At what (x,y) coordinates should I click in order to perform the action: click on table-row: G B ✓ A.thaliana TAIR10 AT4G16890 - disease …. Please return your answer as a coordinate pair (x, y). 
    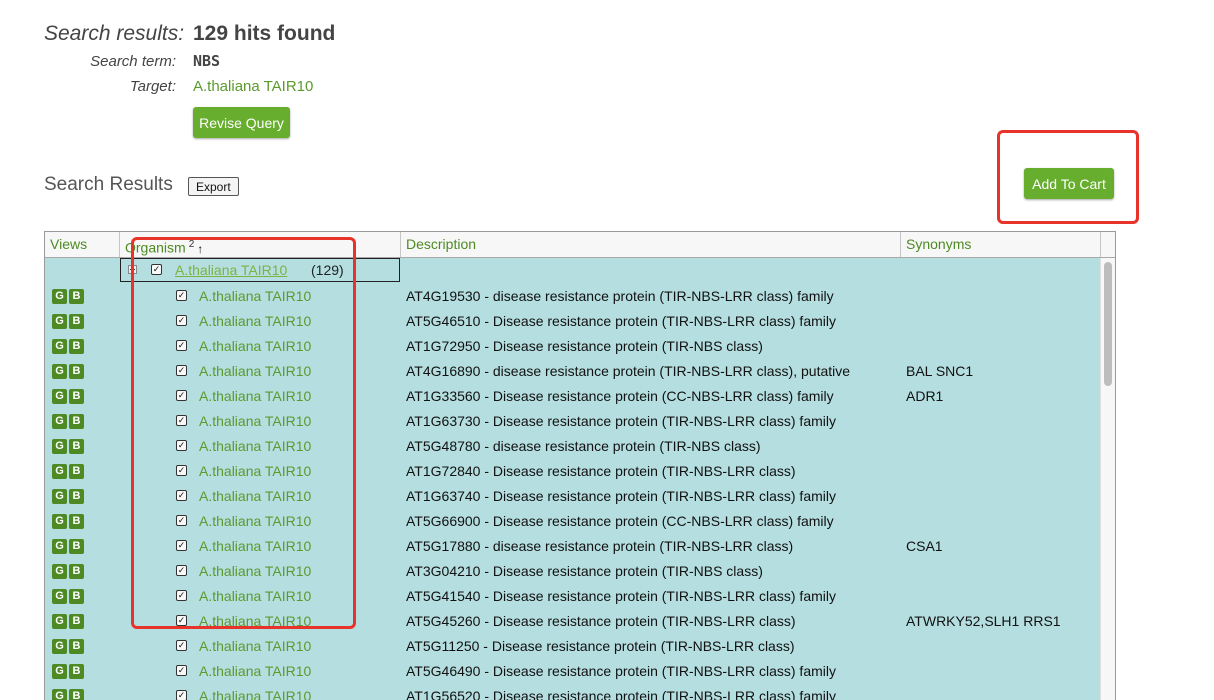
    Looking at the image, I should click on (572, 370).